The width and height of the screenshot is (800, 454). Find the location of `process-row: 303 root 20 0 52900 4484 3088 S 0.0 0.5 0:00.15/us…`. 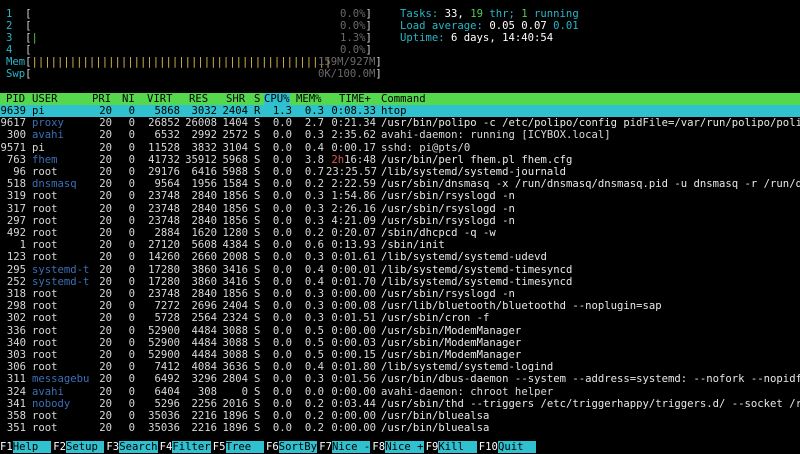

process-row: 303 root 20 0 52900 4484 3088 S 0.0 0.5 0:00.15/us… is located at coordinates (400, 355).